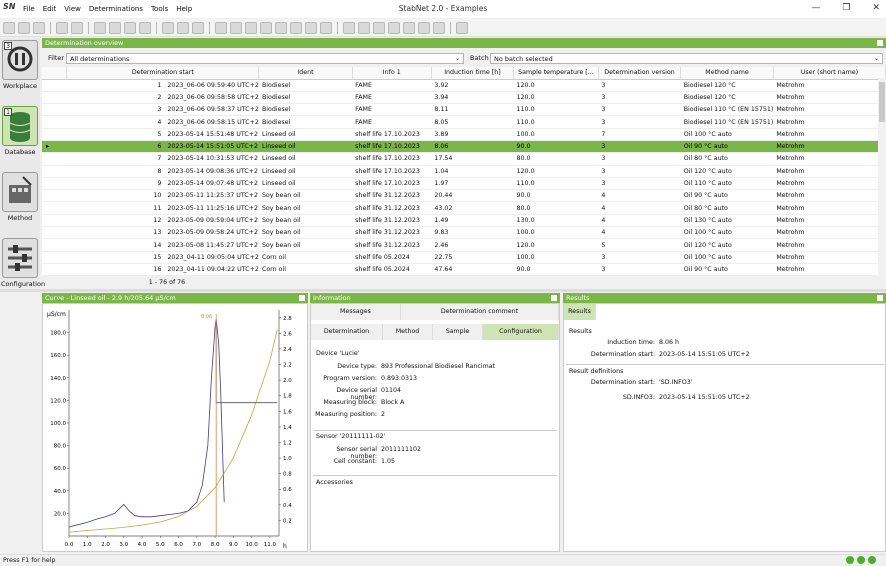  Describe the element at coordinates (349, 27) in the screenshot. I see `chart-icon` at that location.